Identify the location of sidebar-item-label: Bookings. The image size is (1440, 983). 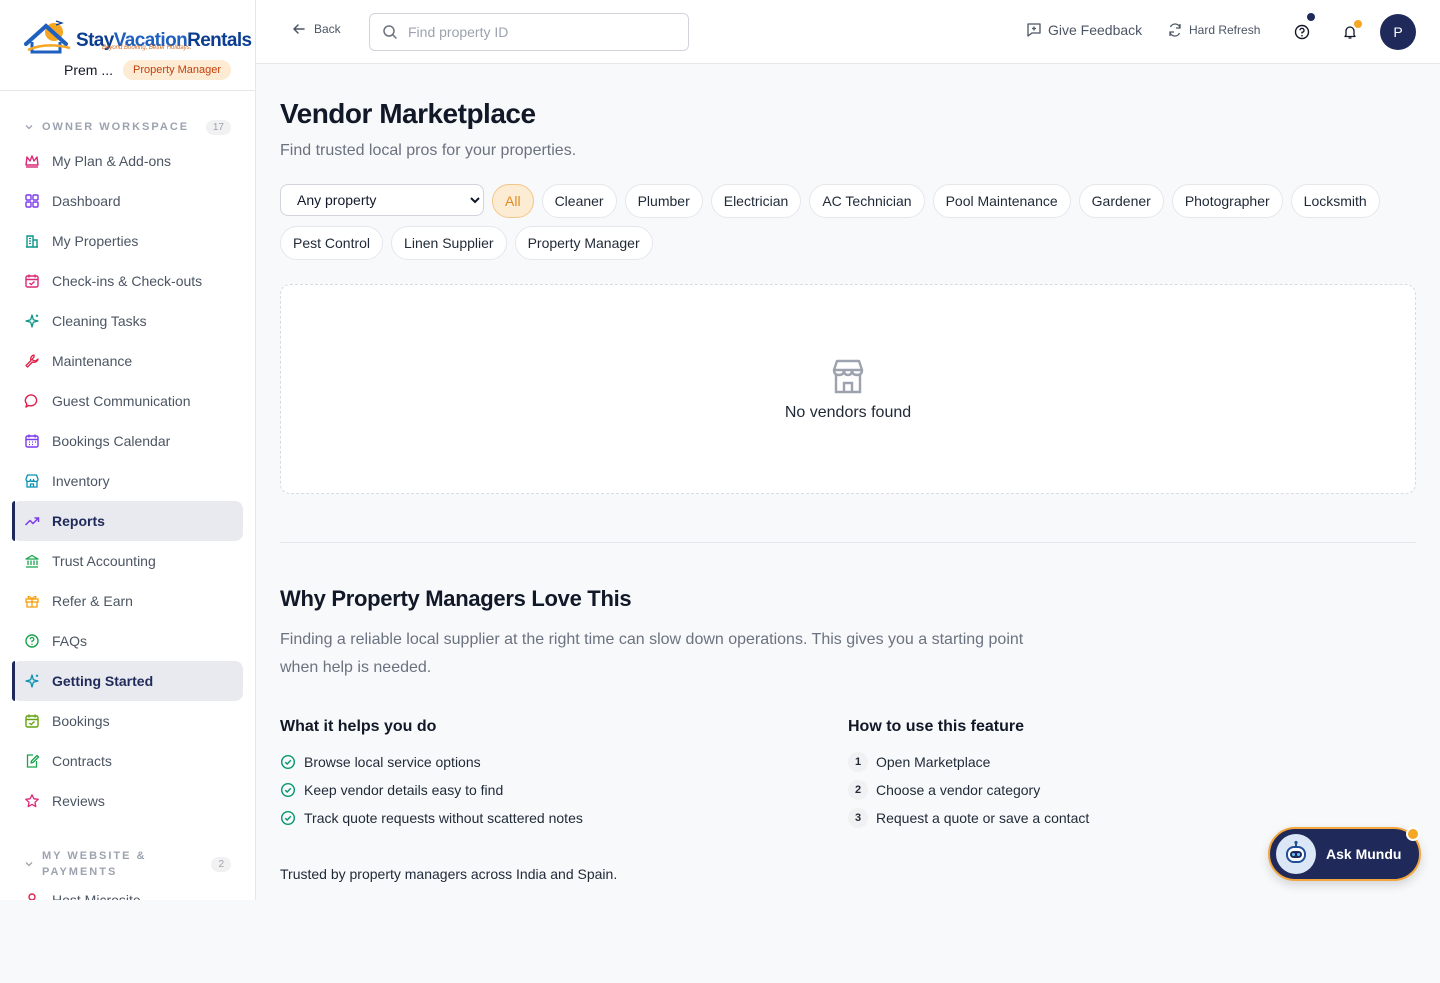
(81, 721).